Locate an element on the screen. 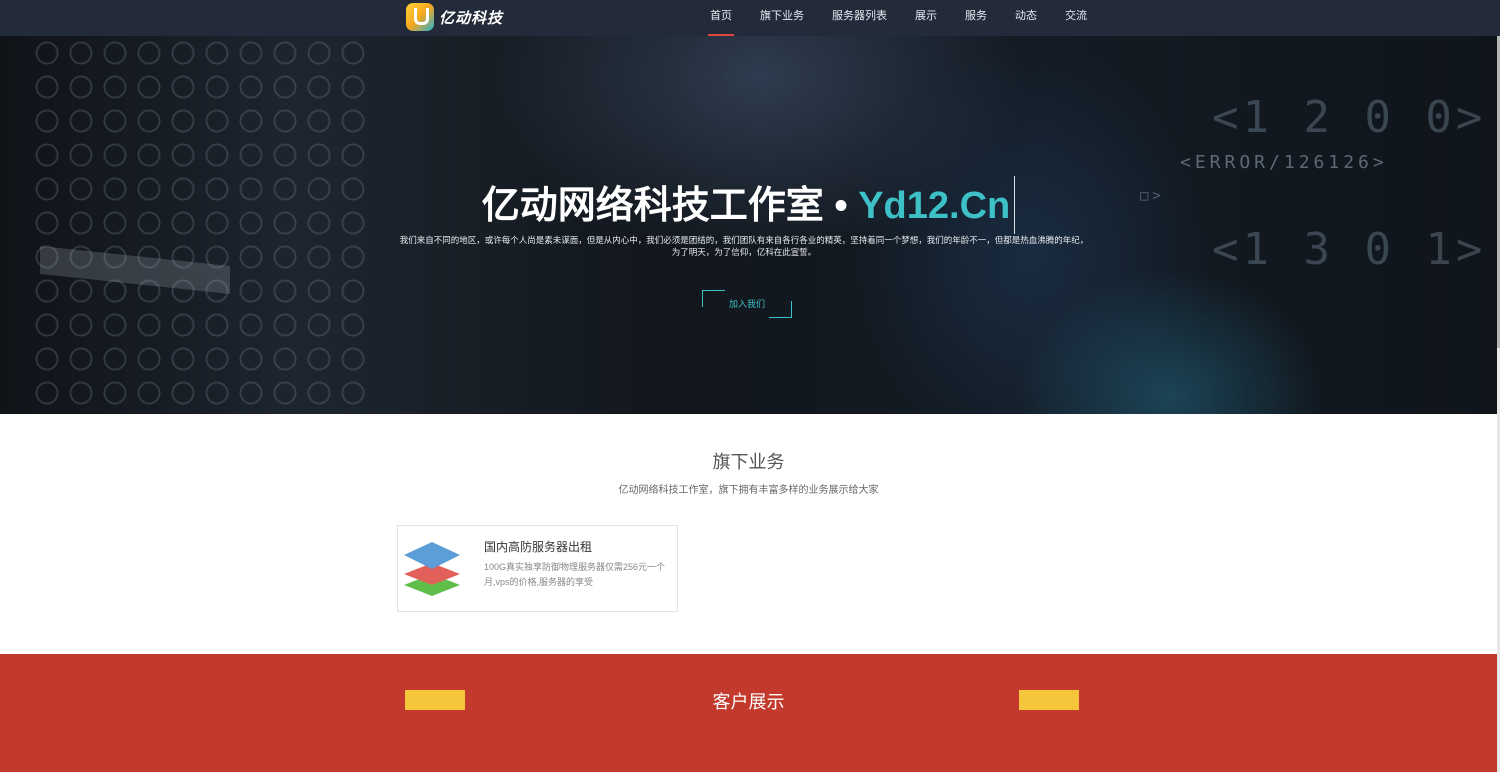 The image size is (1500, 772). nav-item-community: 交流 is located at coordinates (1076, 18).